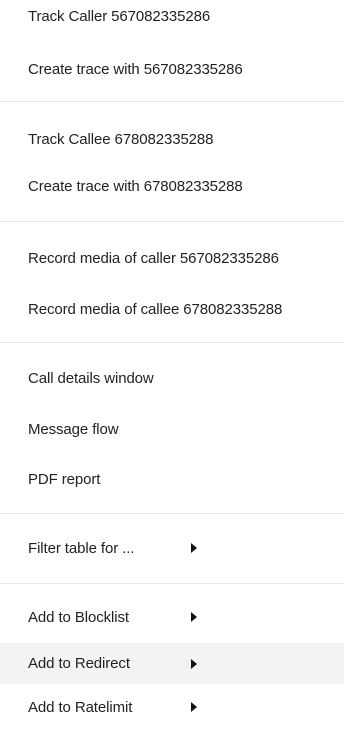  I want to click on menu-item-label: Message flow, so click(73, 429).